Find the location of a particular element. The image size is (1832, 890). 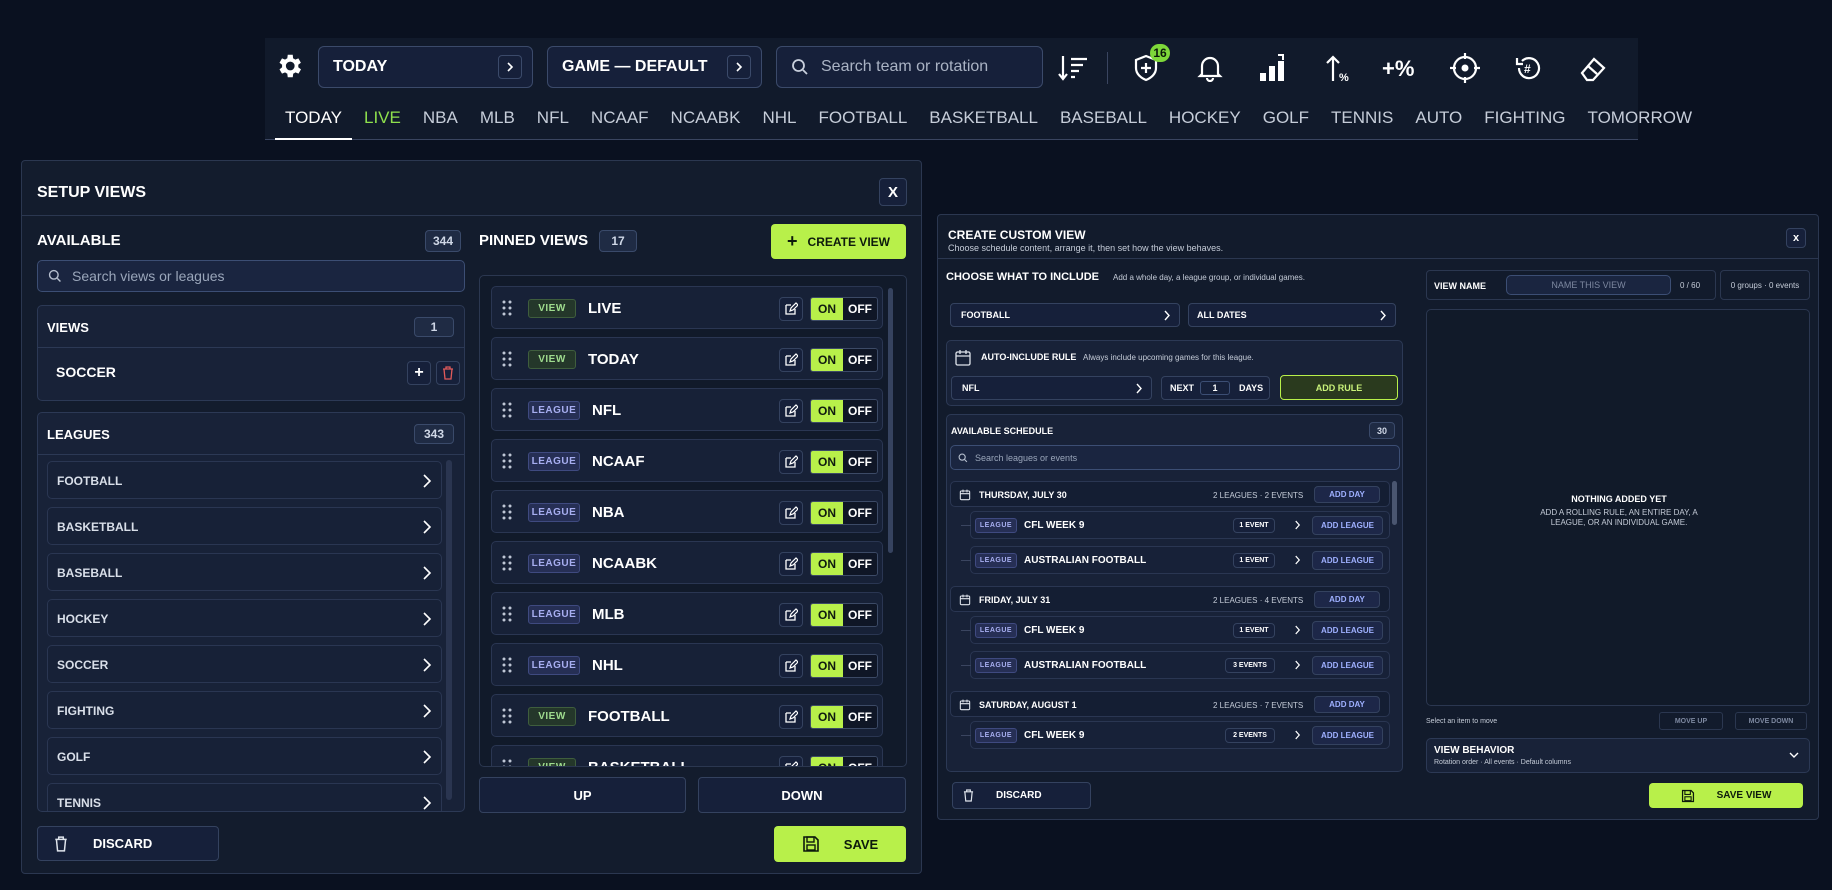

add-view-button: + is located at coordinates (419, 373).